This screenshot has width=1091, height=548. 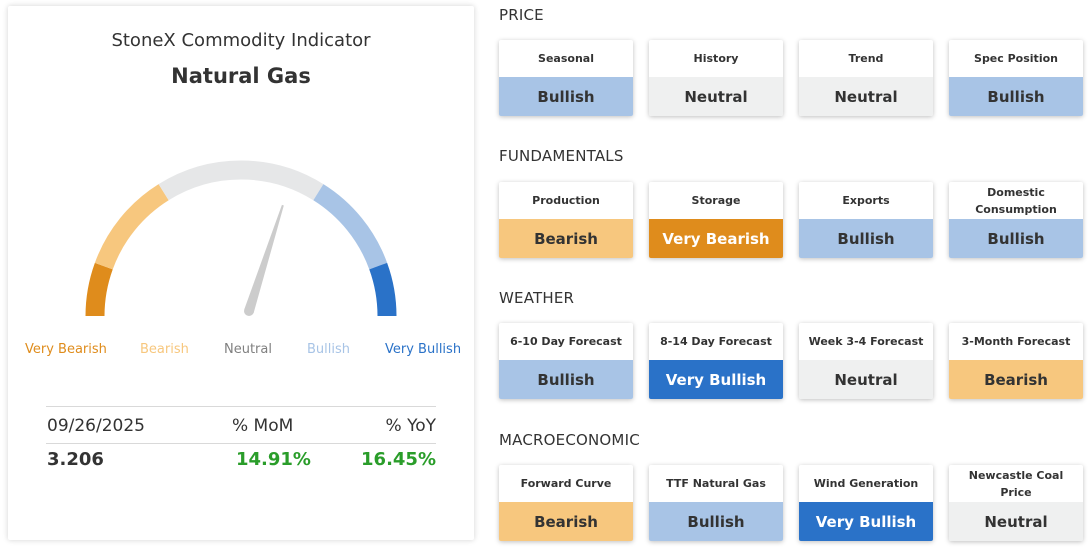 What do you see at coordinates (566, 341) in the screenshot?
I see `tile-label: 6-10 Day Forecast` at bounding box center [566, 341].